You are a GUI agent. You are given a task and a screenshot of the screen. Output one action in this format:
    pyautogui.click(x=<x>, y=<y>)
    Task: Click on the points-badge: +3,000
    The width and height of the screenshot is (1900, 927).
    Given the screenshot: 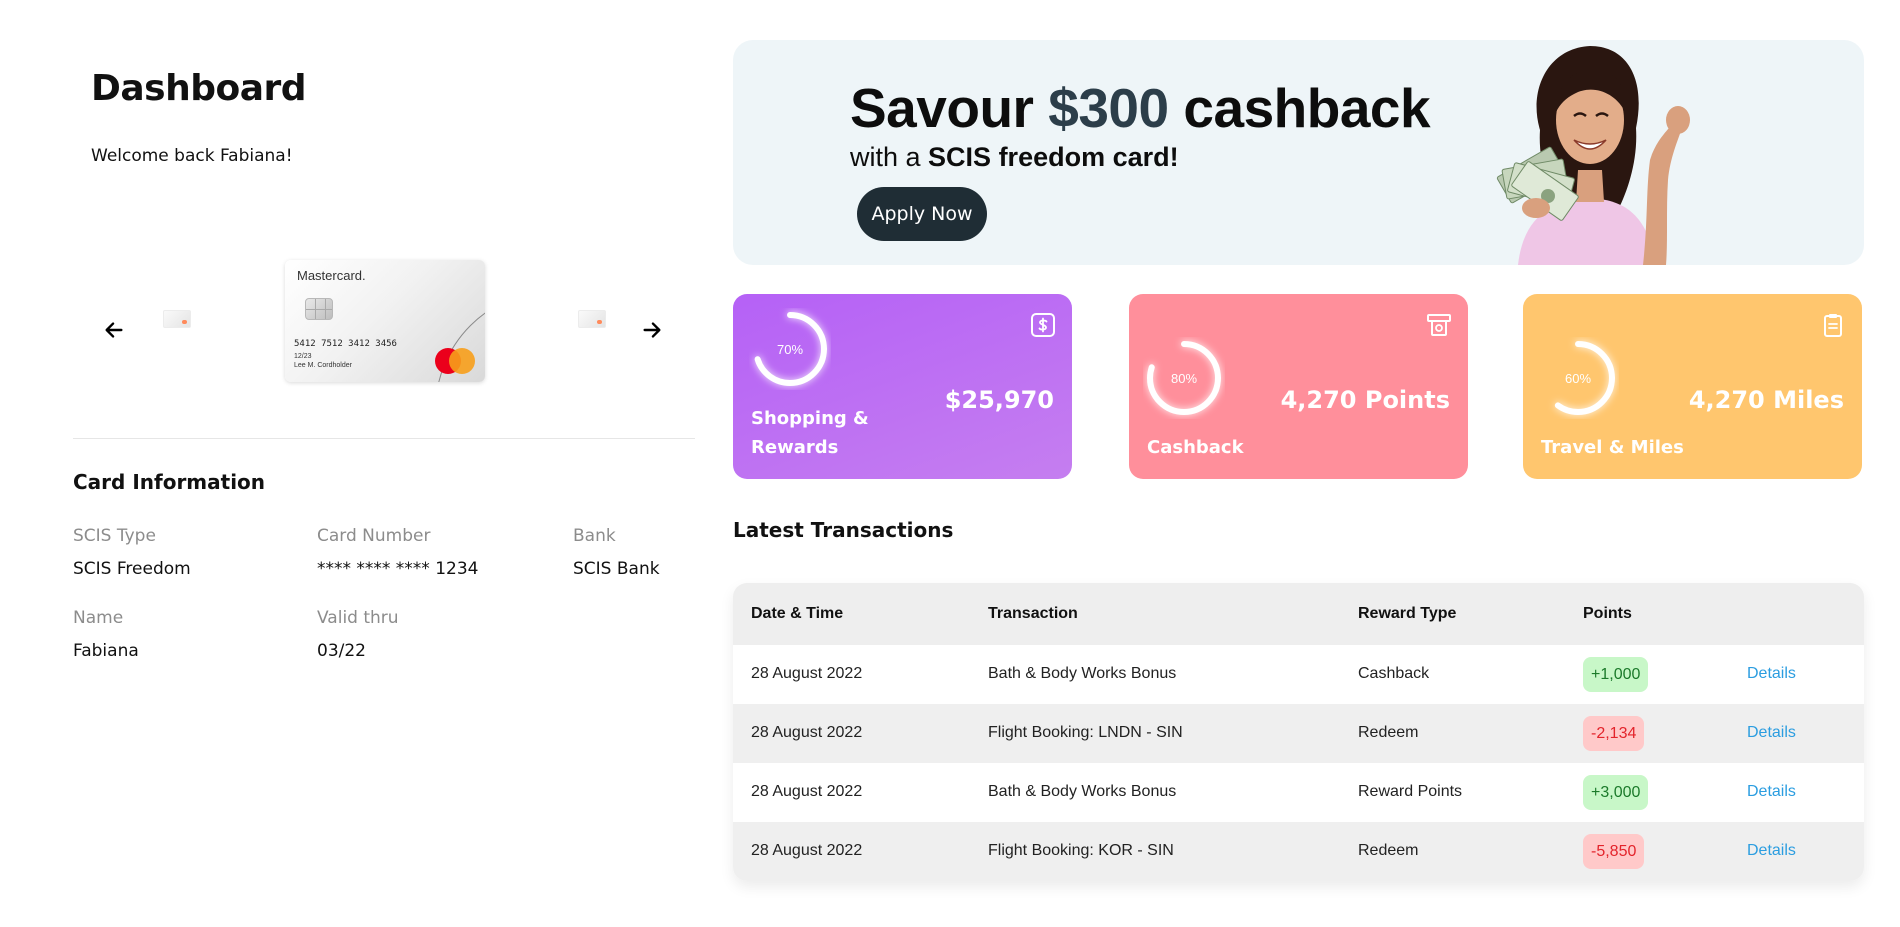 What is the action you would take?
    pyautogui.click(x=1616, y=792)
    